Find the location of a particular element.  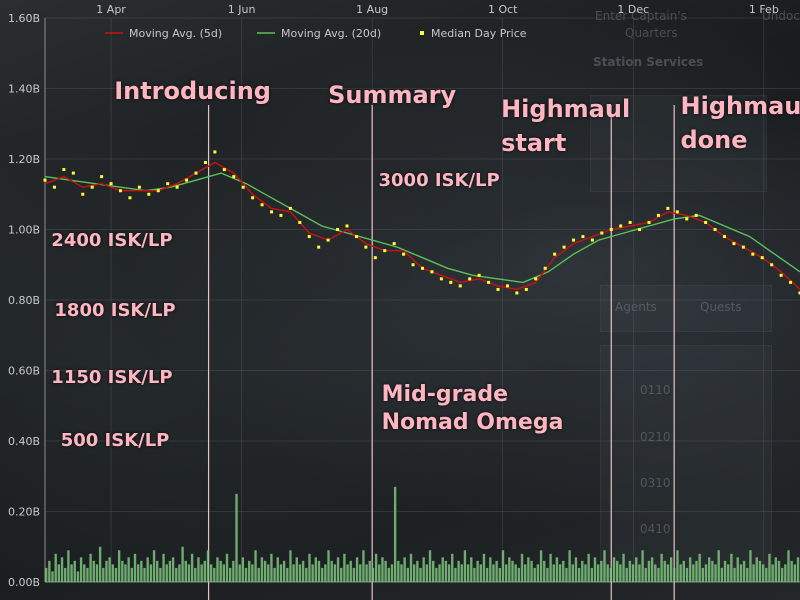

y-tick-label: 0.00B is located at coordinates (24, 582).